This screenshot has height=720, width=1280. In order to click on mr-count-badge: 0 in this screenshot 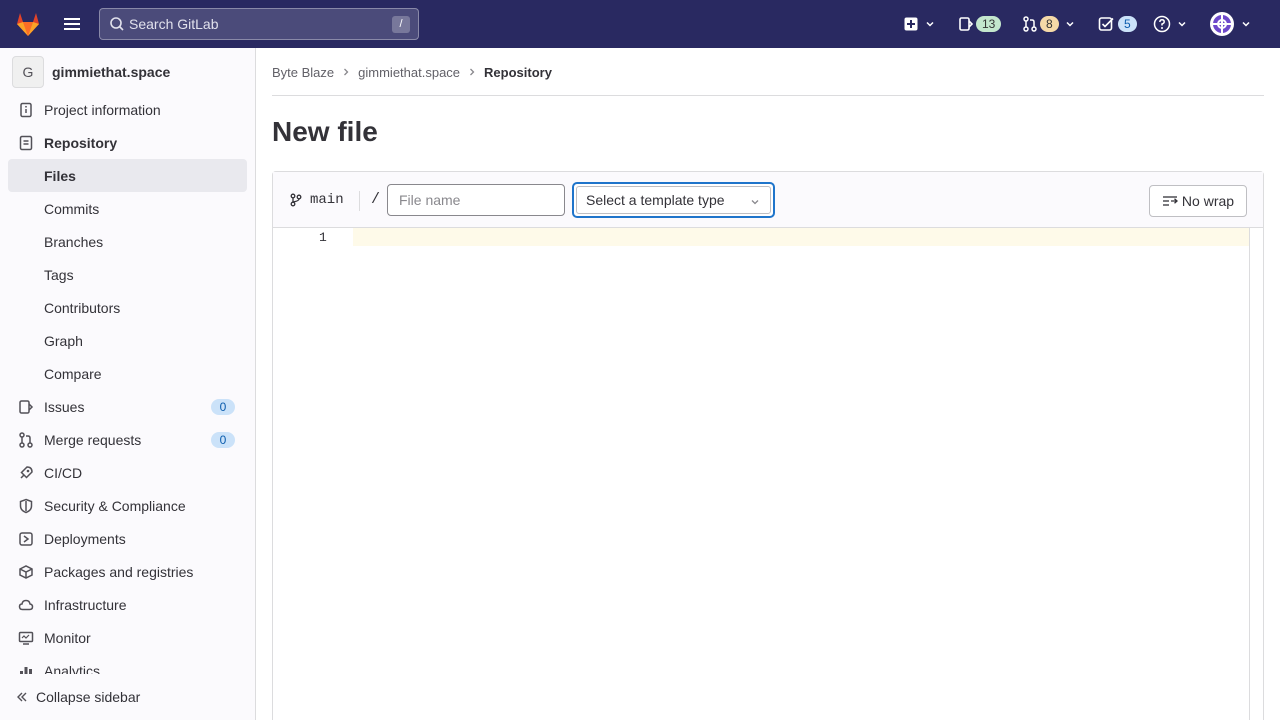, I will do `click(223, 440)`.